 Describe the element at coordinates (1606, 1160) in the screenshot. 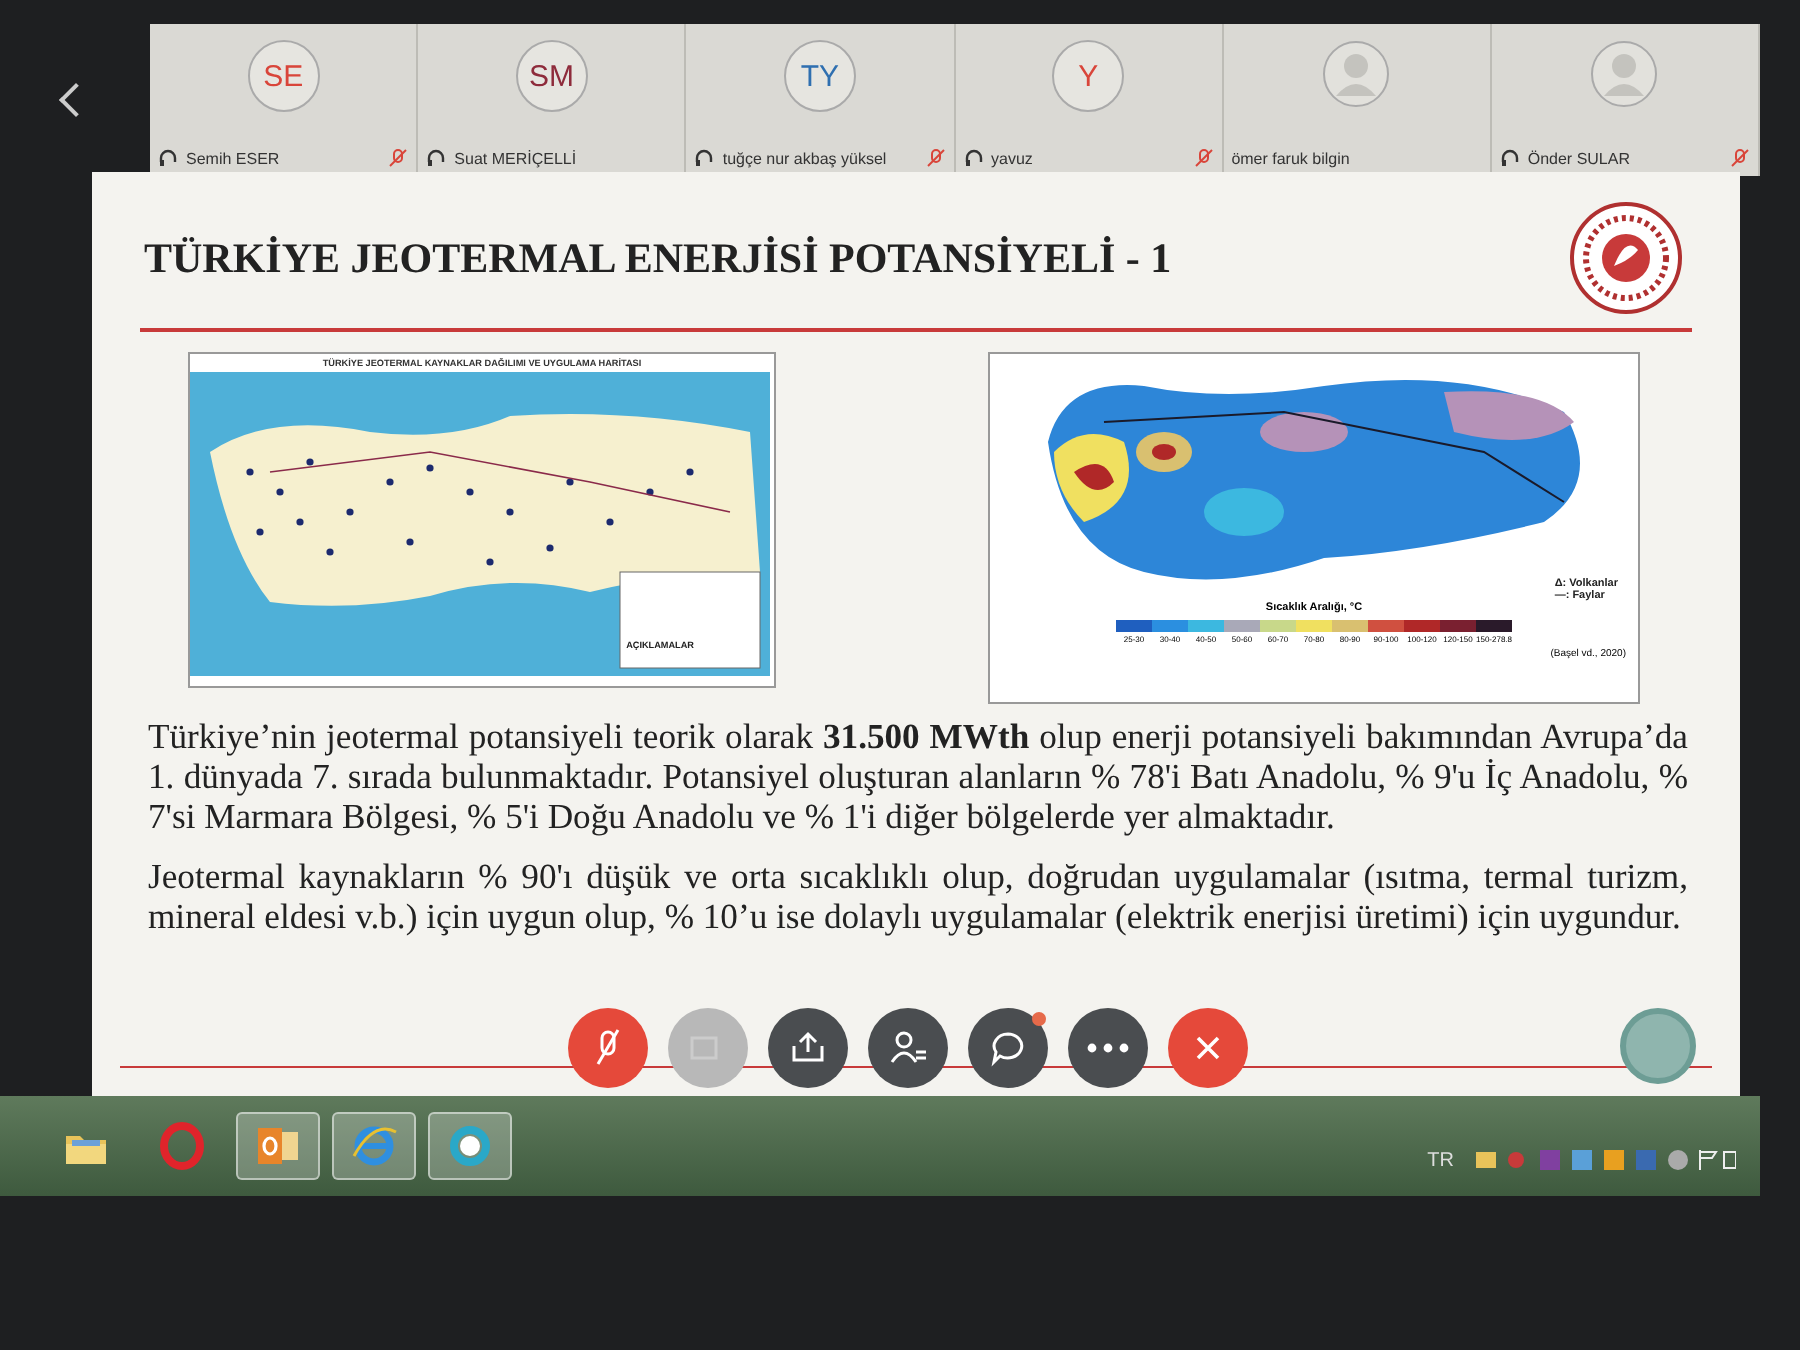

I see `tray-icons-drawing` at that location.